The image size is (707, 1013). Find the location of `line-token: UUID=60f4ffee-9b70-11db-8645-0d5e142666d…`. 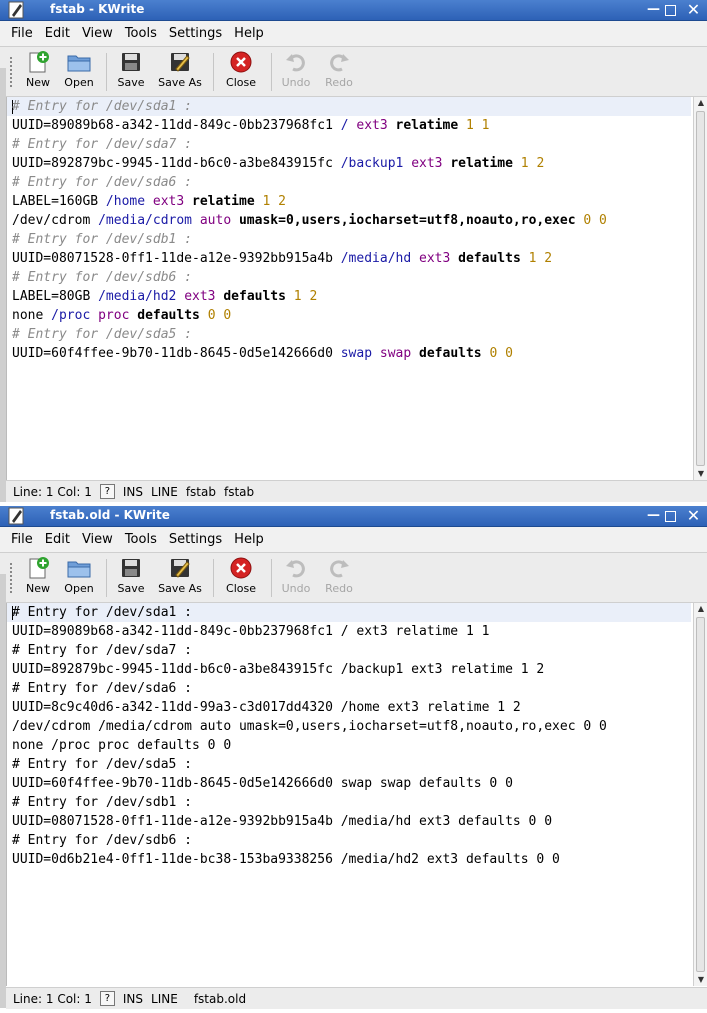

line-token: UUID=60f4ffee-9b70-11db-8645-0d5e142666d… is located at coordinates (262, 783).